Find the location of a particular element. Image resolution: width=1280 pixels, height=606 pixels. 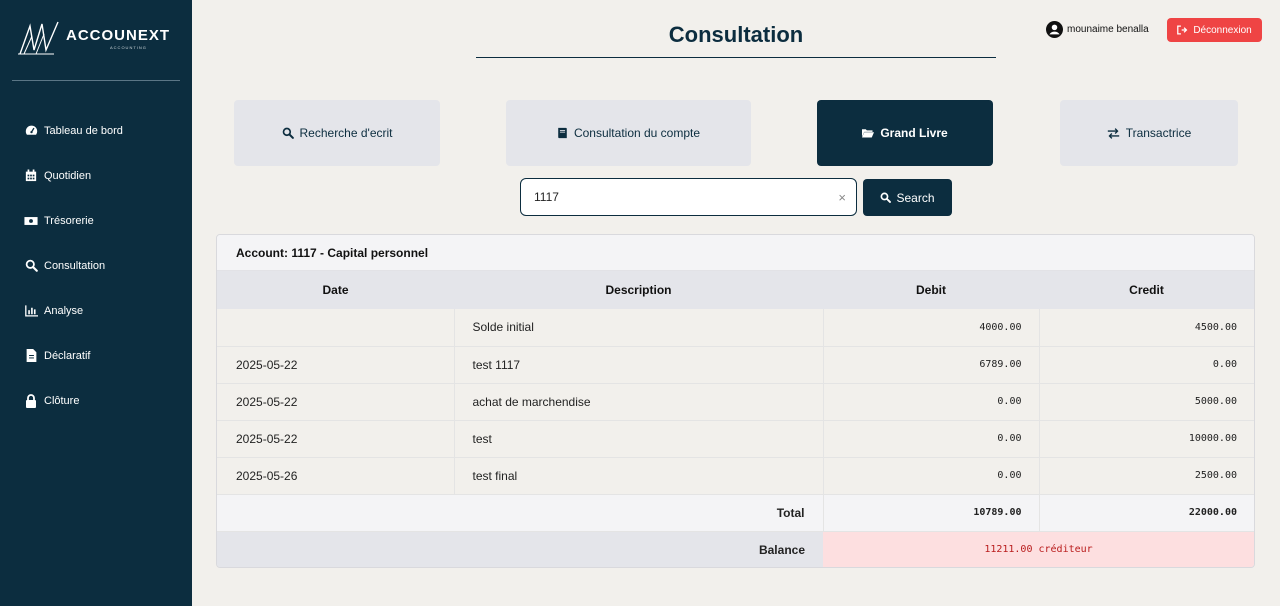

tab-recherche-ecrit: Recherche d'ecrit is located at coordinates (337, 133).